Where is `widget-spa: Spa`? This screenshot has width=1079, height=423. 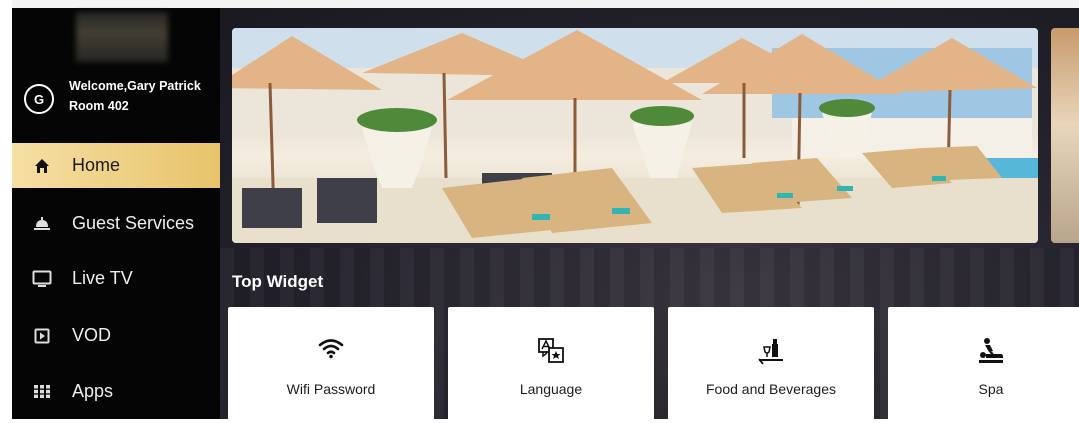
widget-spa: Spa is located at coordinates (983, 363).